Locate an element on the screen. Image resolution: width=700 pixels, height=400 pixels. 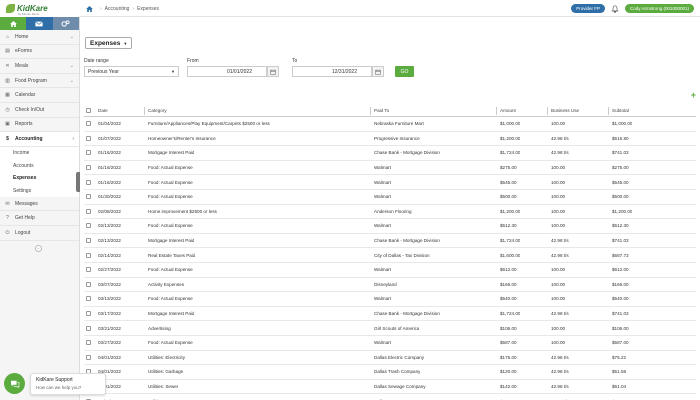
cell-paid-to: City of Dallas - Tax Division is located at coordinates (402, 255).